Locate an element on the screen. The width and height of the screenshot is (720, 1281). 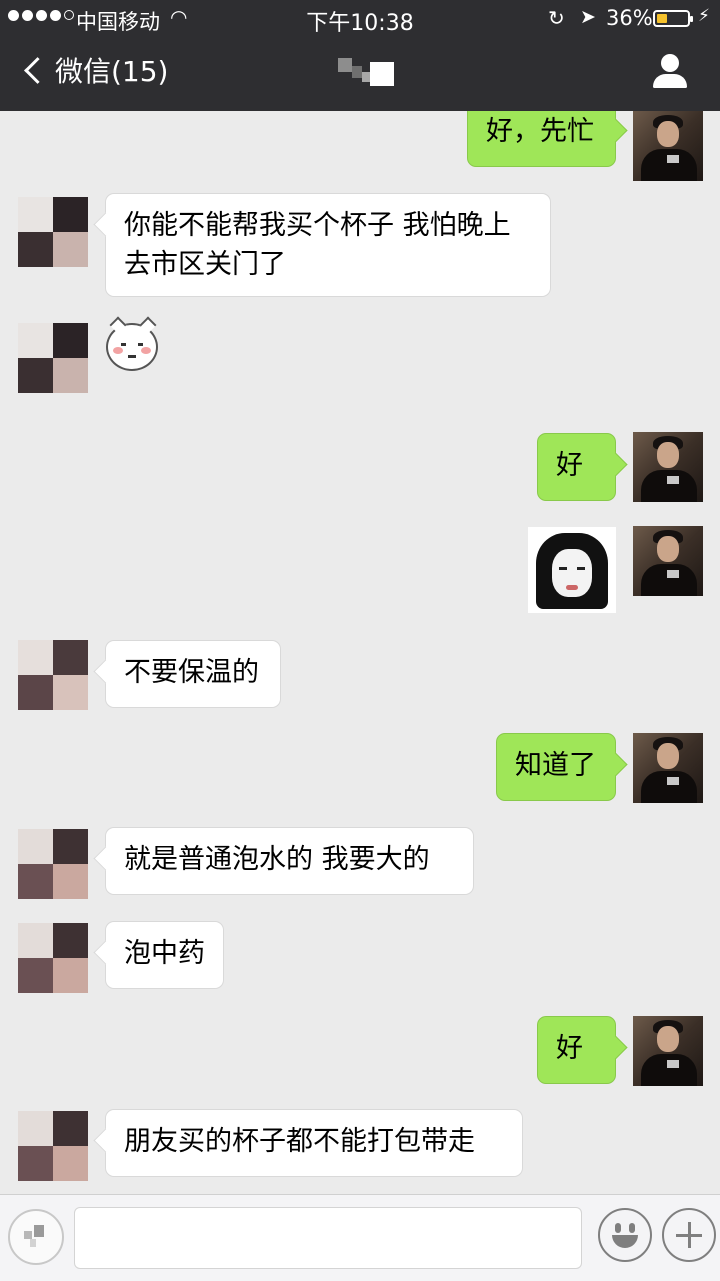
chevron-left-icon is located at coordinates (37, 70).